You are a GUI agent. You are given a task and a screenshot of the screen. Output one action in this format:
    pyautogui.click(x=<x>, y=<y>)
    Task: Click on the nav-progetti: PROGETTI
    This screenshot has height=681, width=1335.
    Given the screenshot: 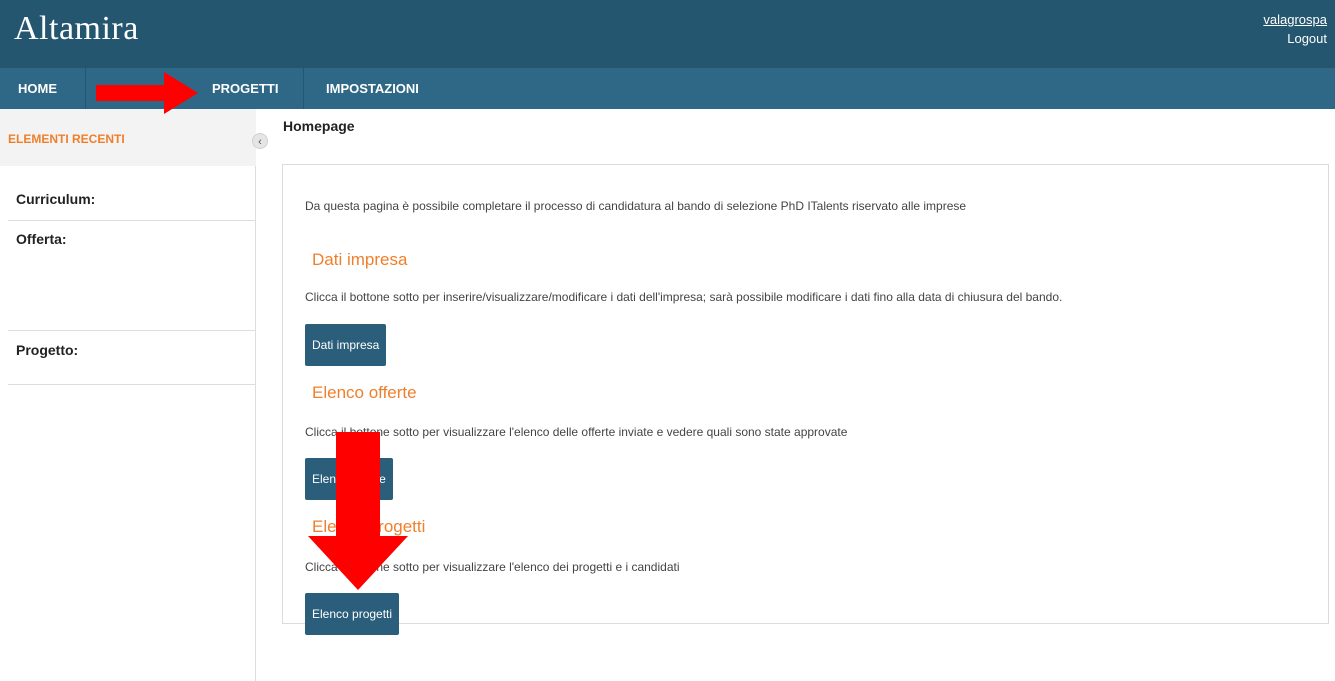 What is the action you would take?
    pyautogui.click(x=245, y=88)
    